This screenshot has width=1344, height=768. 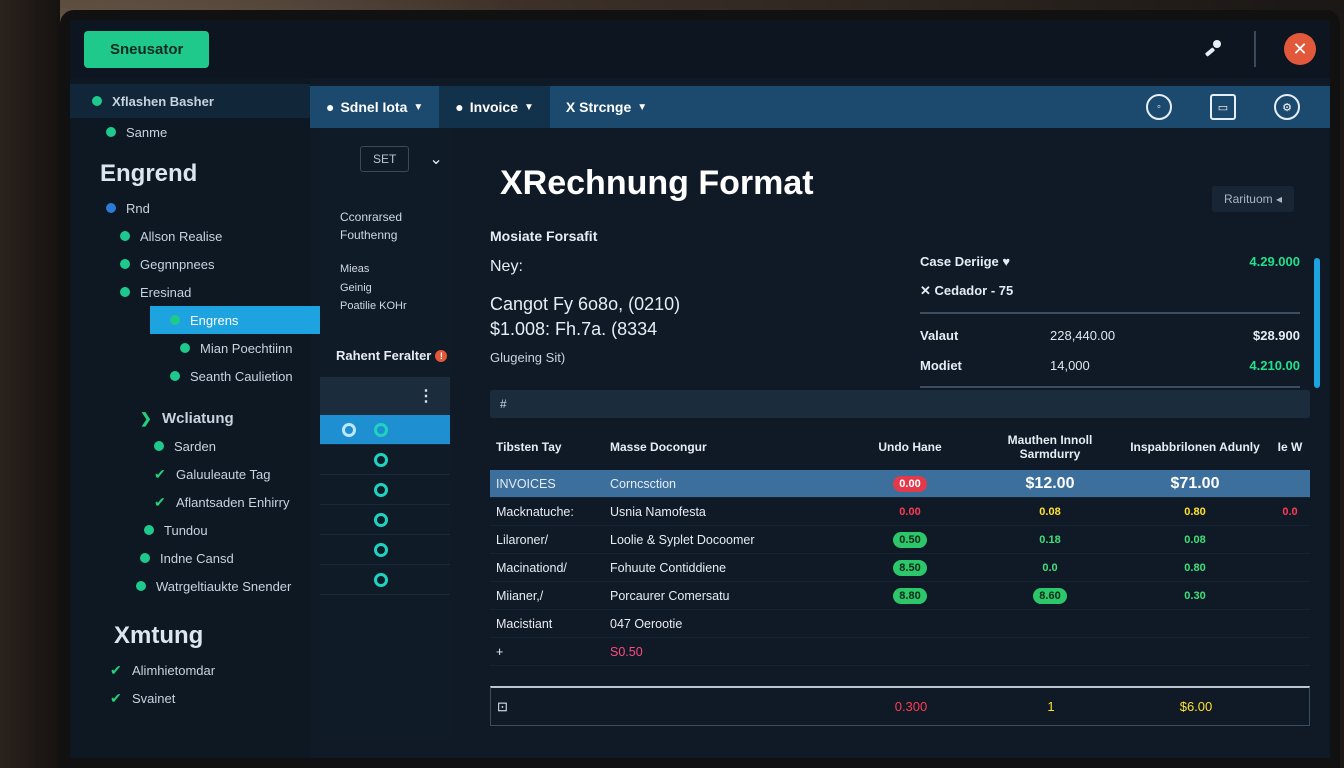 I want to click on tab-sdnel-iota: ● Sdnel Iota ▼, so click(x=374, y=107).